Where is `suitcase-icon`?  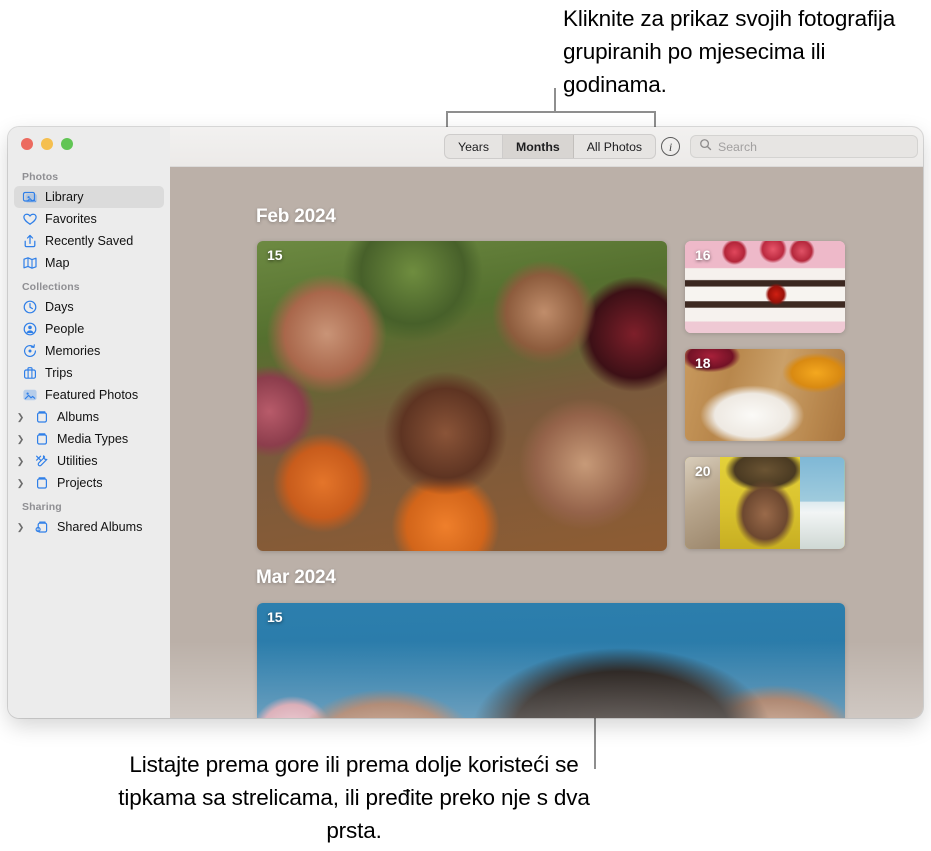
suitcase-icon is located at coordinates (30, 373).